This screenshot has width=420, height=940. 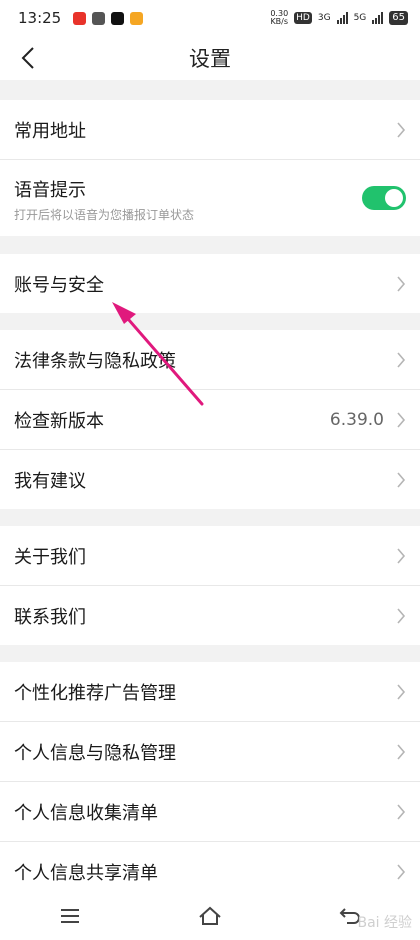 I want to click on row-account-security: 账号与安全, so click(x=210, y=283).